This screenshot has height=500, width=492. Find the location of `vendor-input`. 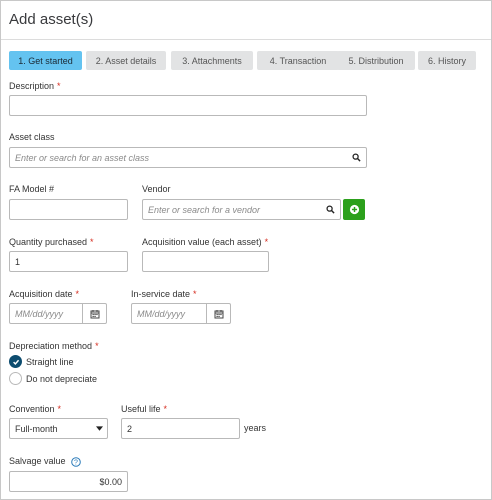

vendor-input is located at coordinates (231, 209).